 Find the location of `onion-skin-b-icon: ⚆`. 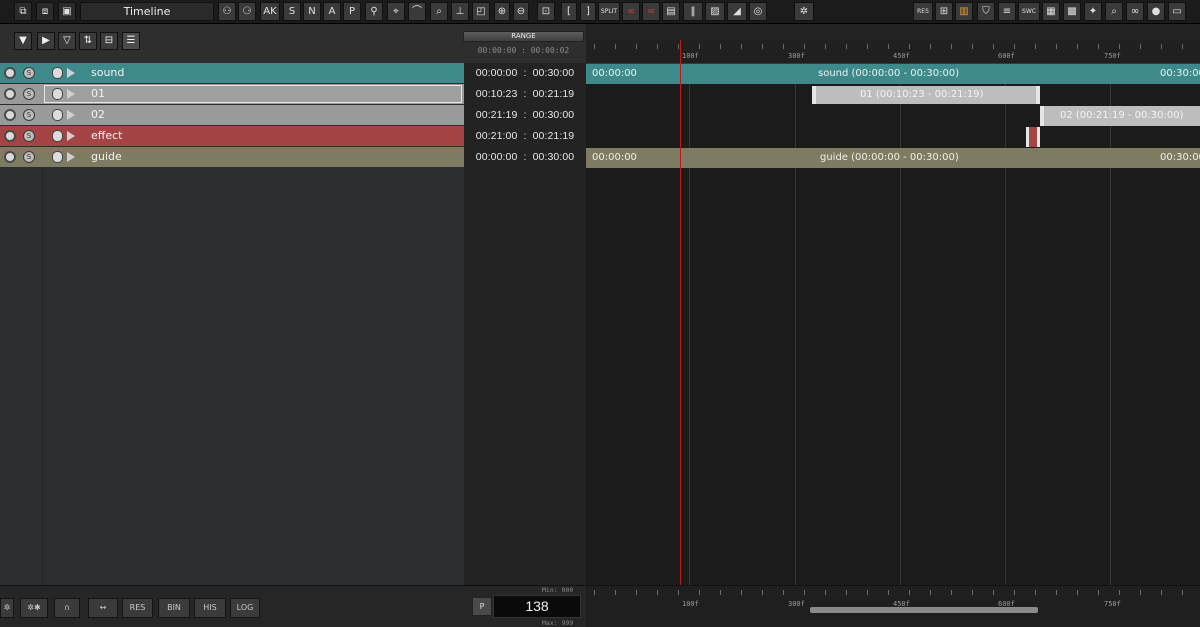

onion-skin-b-icon: ⚆ is located at coordinates (247, 11).